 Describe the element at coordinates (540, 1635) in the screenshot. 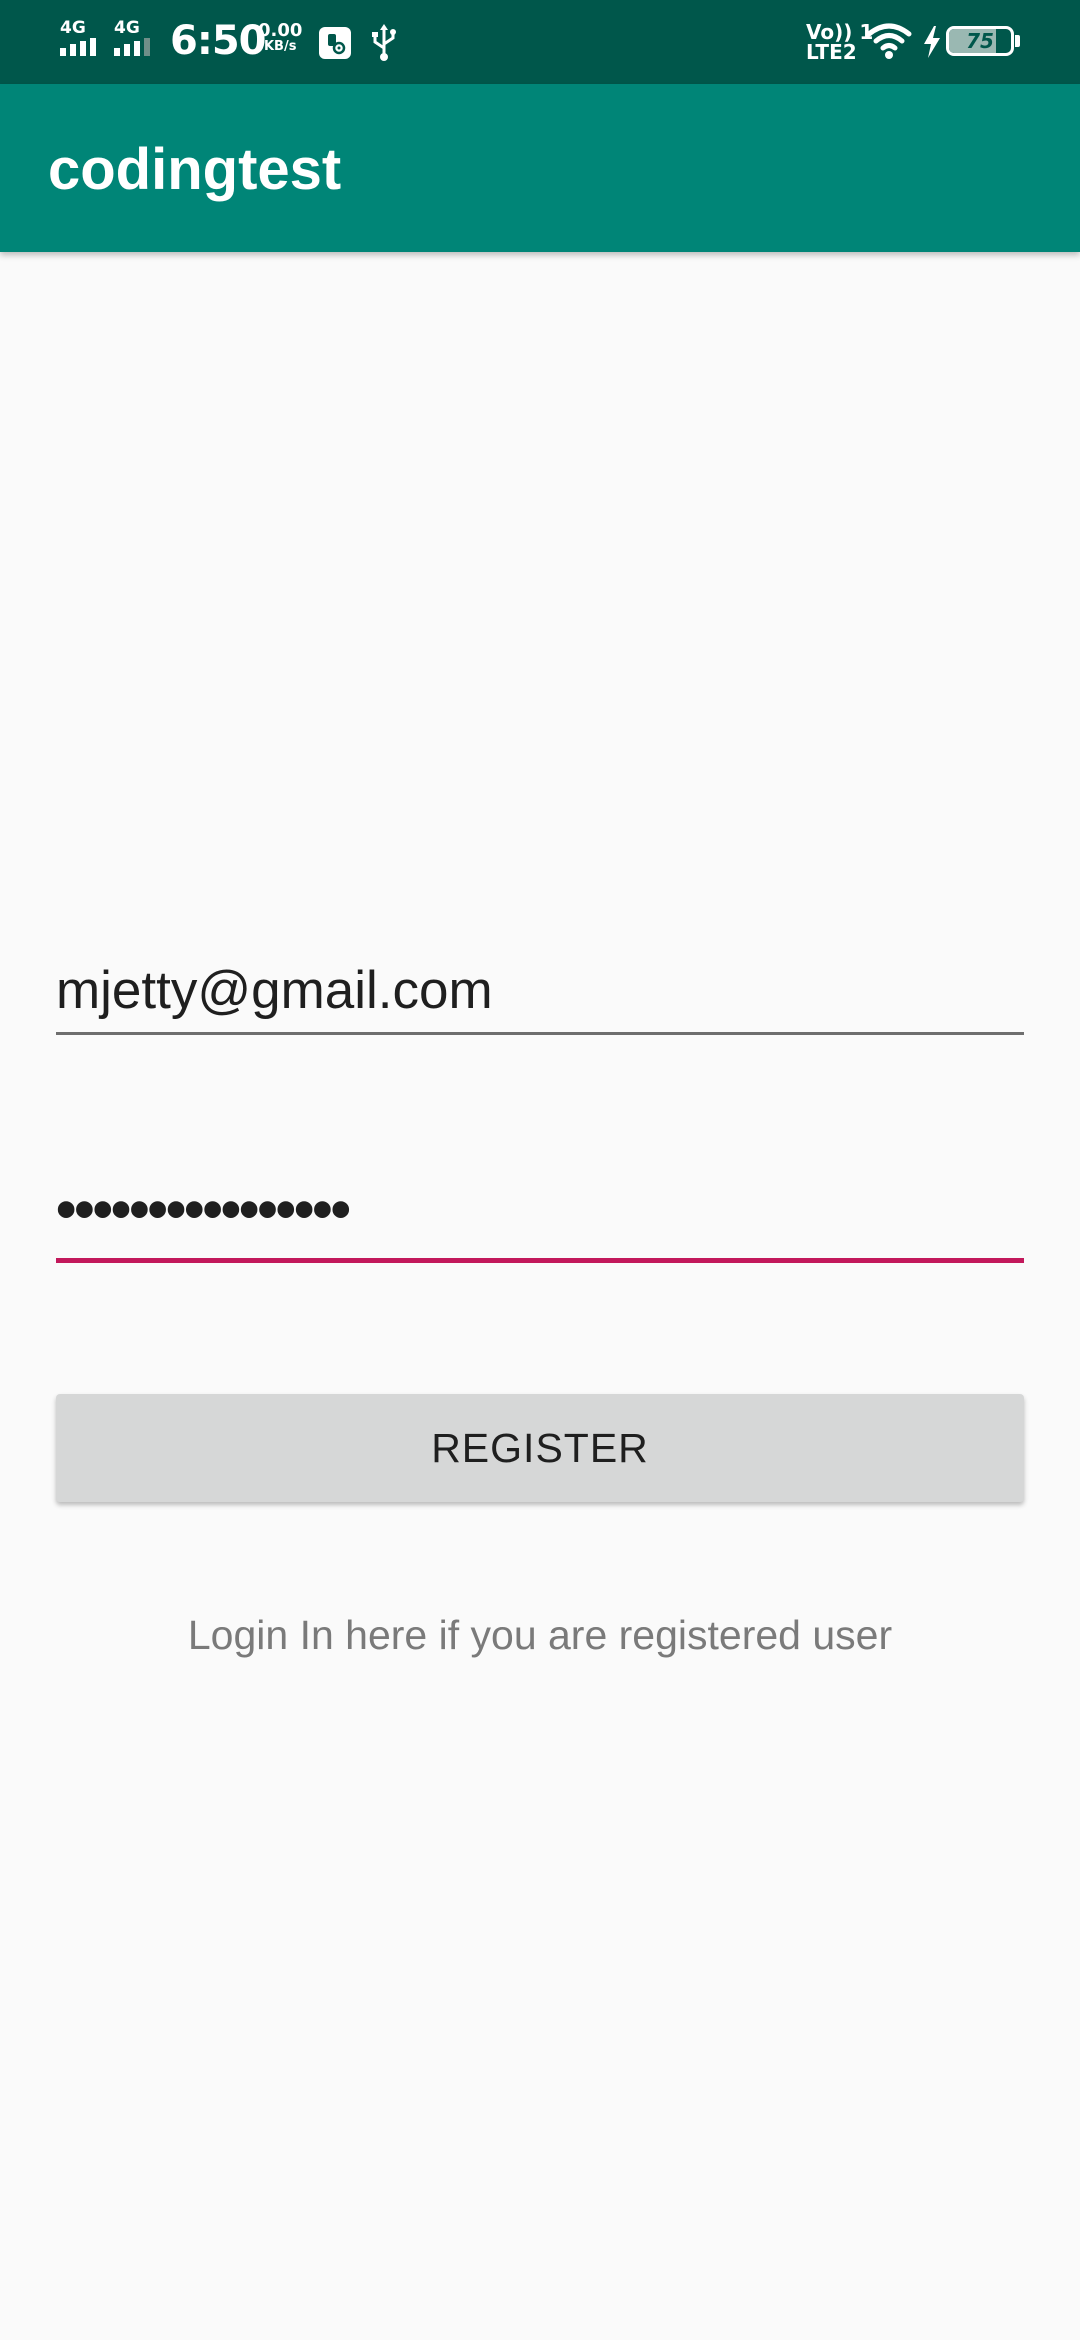

I see `login-link: Login In here if you are registered user` at that location.